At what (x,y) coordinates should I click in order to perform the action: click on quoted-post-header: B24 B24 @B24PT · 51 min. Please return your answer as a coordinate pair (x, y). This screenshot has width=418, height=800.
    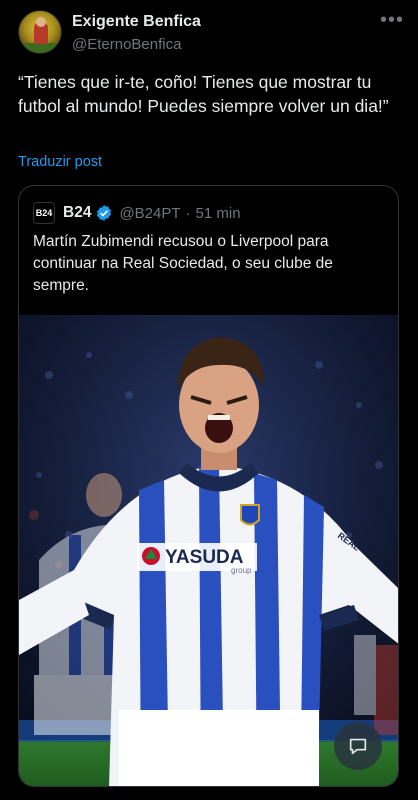
    Looking at the image, I should click on (137, 213).